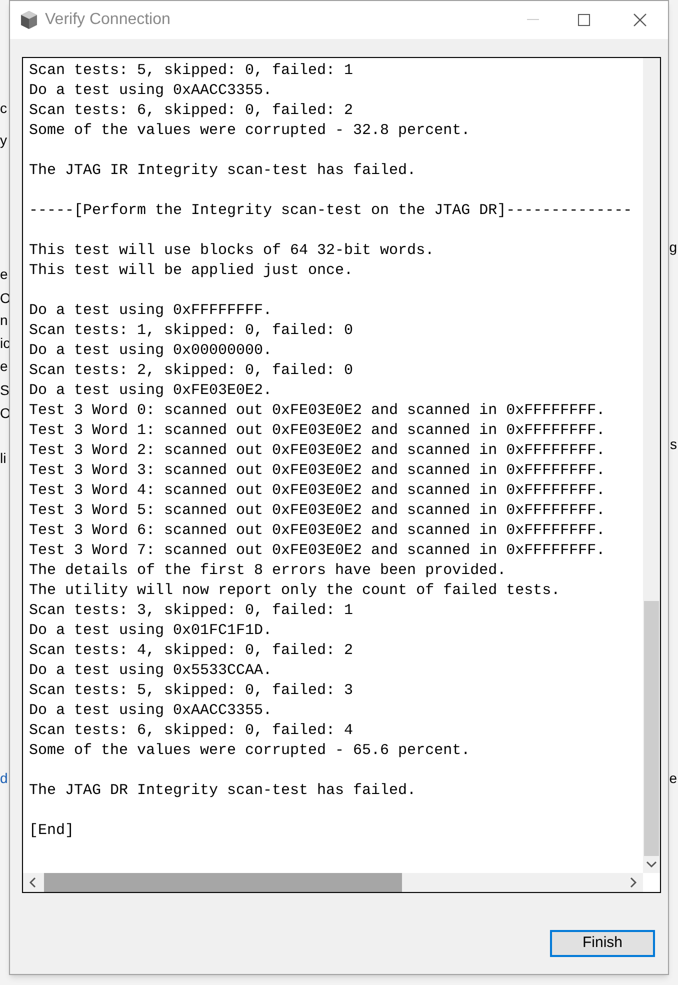 Image resolution: width=678 pixels, height=985 pixels. What do you see at coordinates (3, 108) in the screenshot?
I see `background-text: c` at bounding box center [3, 108].